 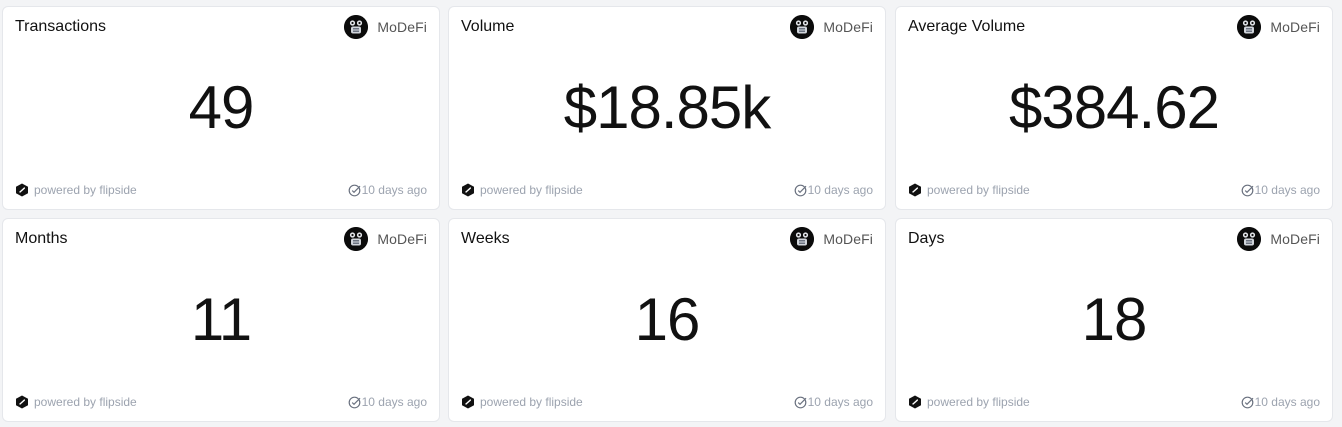 I want to click on stat-value: $18.85k, so click(x=667, y=107).